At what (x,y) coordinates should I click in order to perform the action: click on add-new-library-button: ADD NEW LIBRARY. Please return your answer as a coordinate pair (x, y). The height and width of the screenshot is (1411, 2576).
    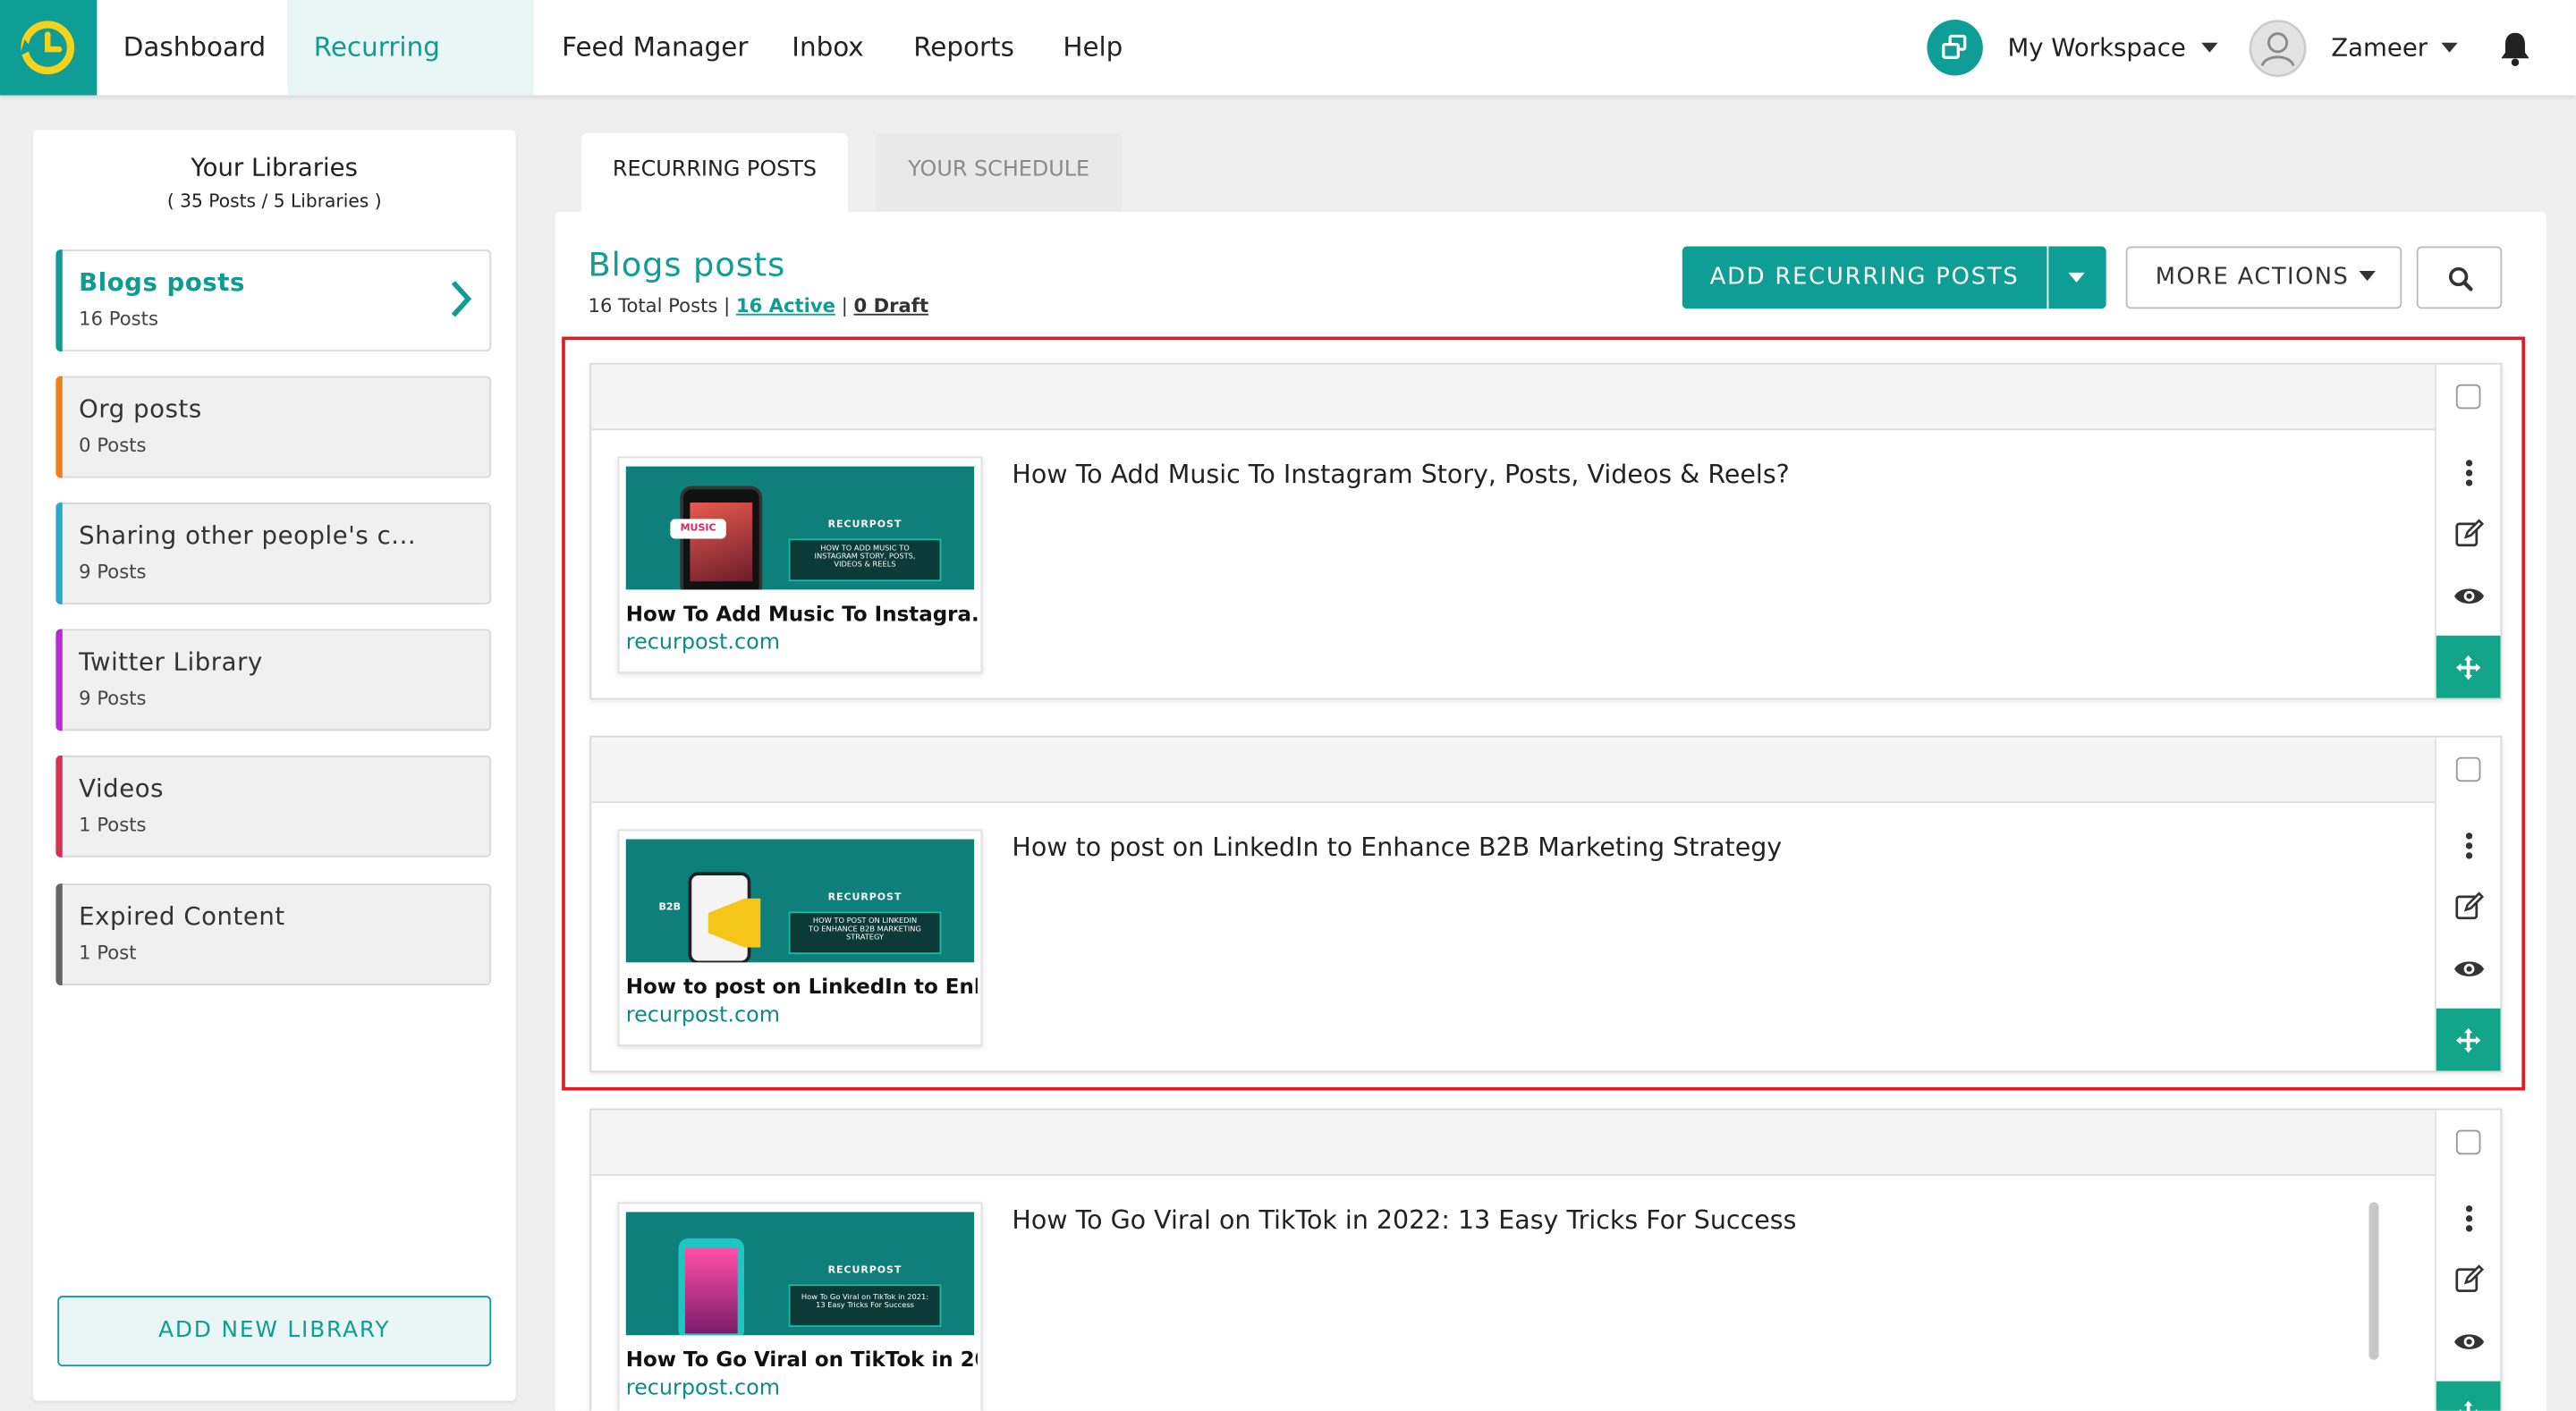
    Looking at the image, I should click on (274, 1332).